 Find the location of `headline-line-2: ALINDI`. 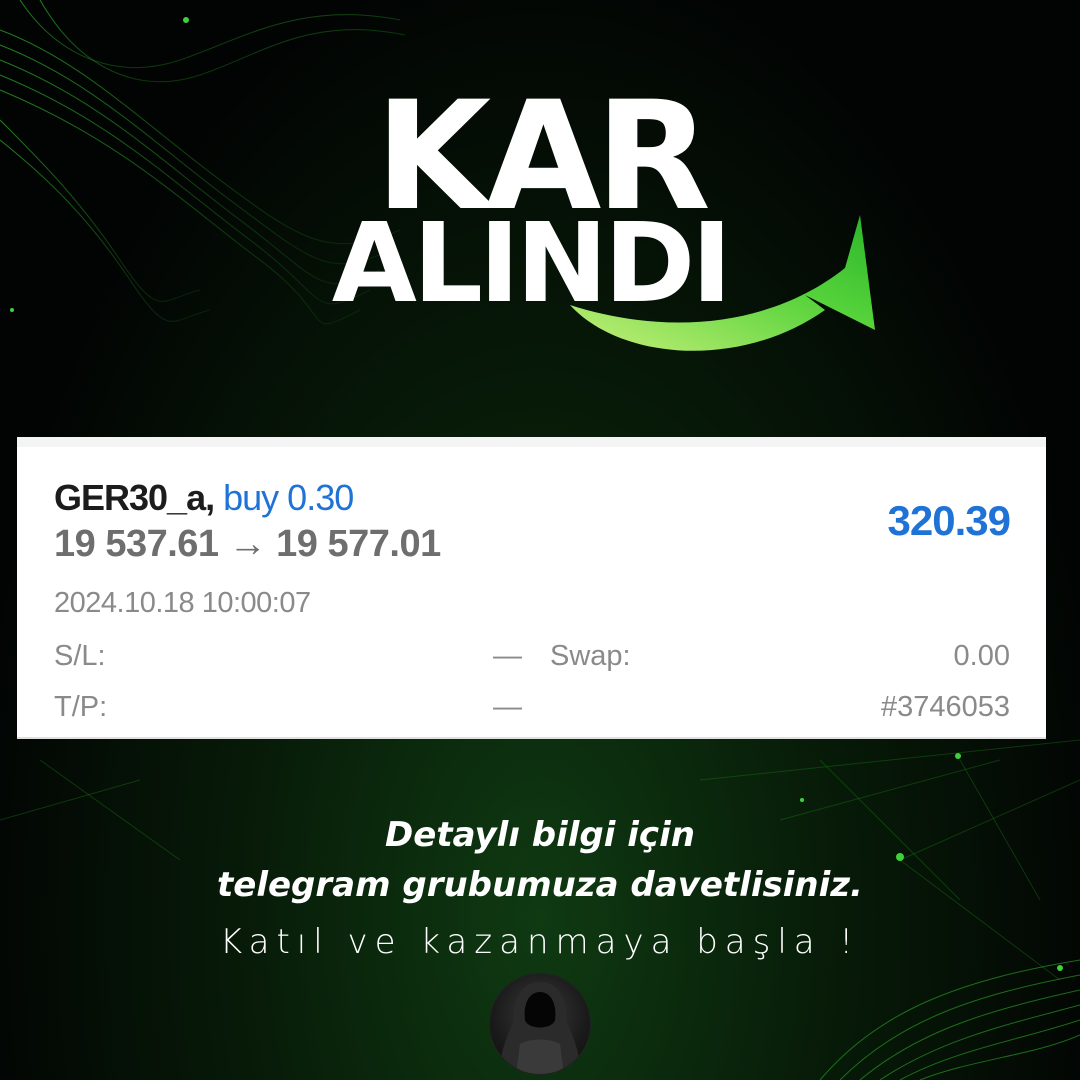

headline-line-2: ALINDI is located at coordinates (531, 263).